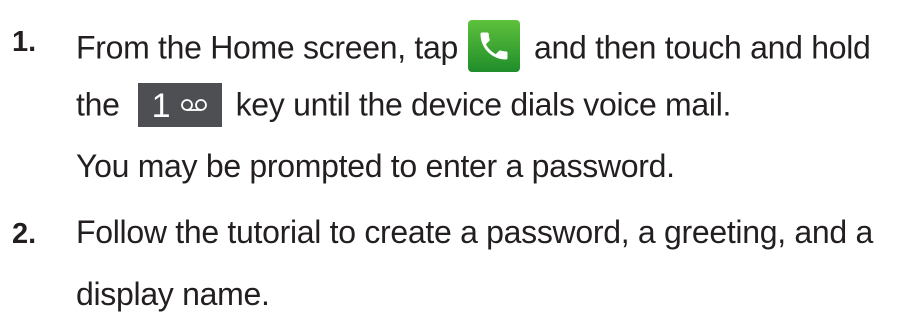 The image size is (914, 327). Describe the element at coordinates (702, 47) in the screenshot. I see `step-text: and then touch and hold` at that location.